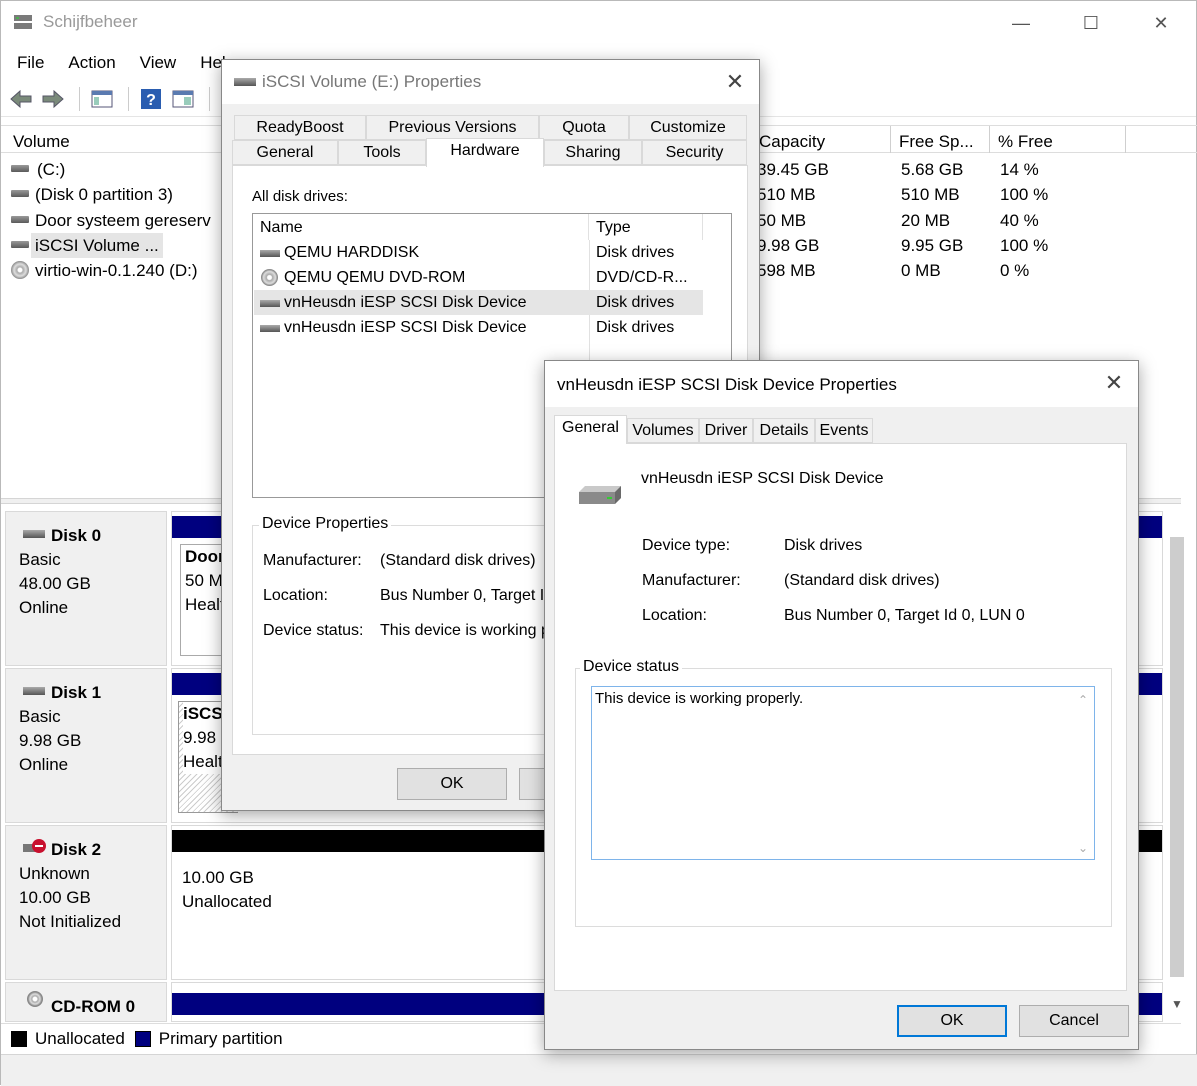 The image size is (1197, 1086). I want to click on tab-security: Security, so click(694, 152).